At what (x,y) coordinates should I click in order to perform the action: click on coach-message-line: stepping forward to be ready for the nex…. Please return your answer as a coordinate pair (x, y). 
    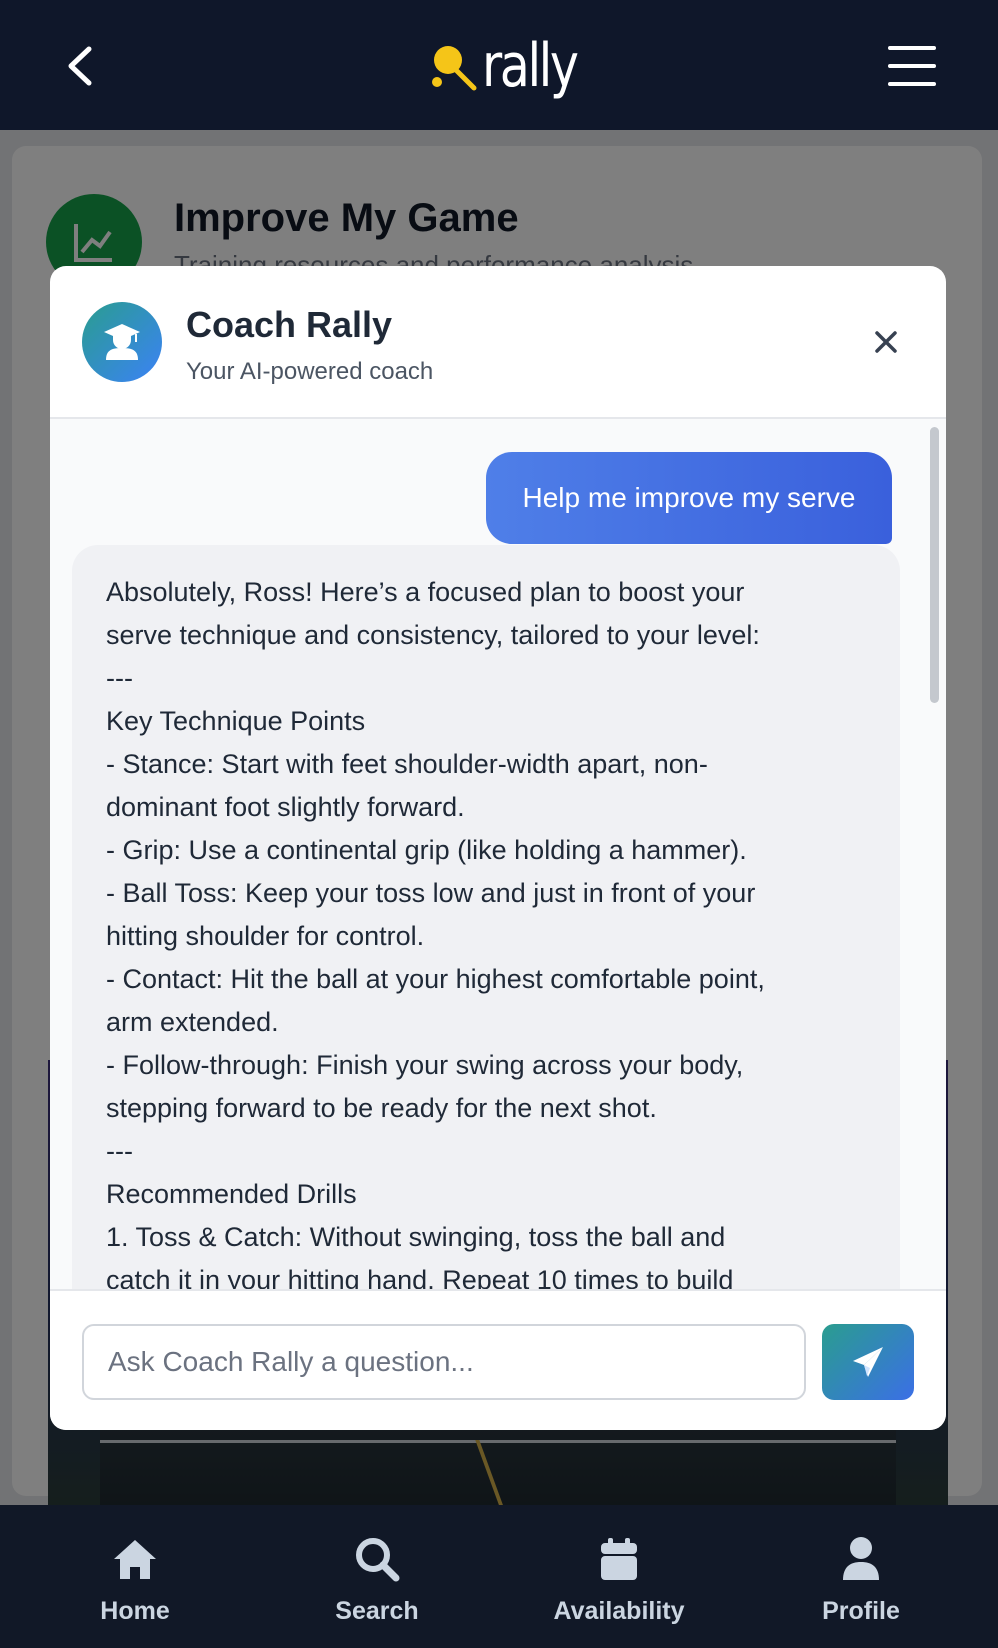
    Looking at the image, I should click on (381, 1108).